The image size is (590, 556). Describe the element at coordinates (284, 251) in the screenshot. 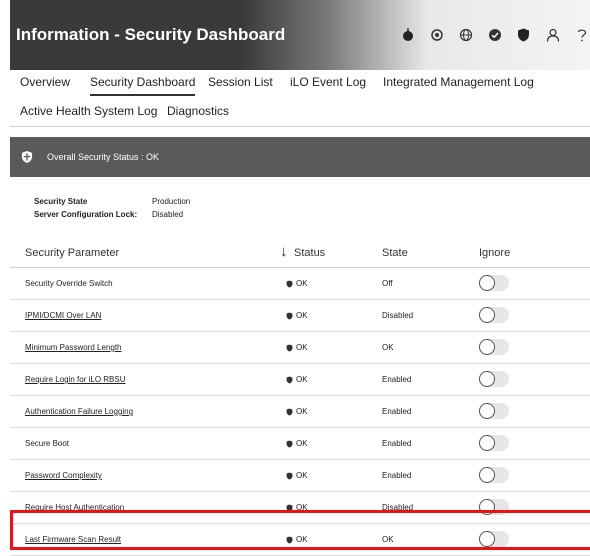

I see `sort-arrow-icon: ↓` at that location.